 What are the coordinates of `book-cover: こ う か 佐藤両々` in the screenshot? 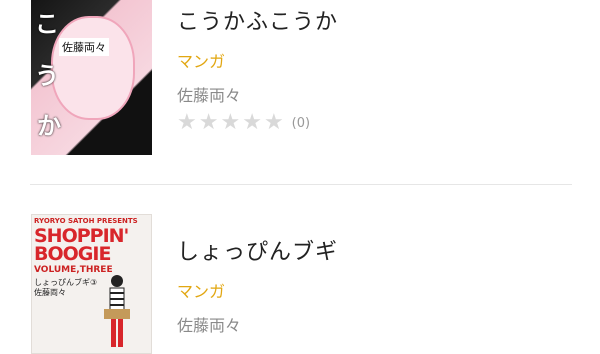 It's located at (91, 77).